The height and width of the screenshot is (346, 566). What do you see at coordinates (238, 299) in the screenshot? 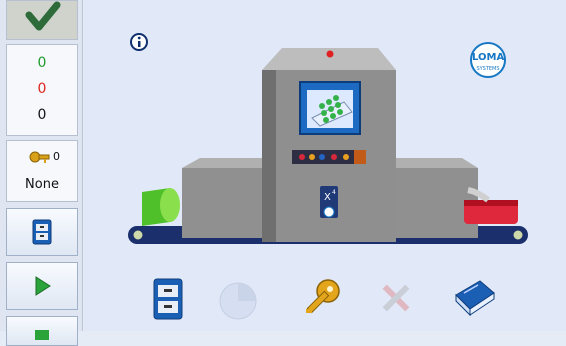
I see `pie-chart-icon` at bounding box center [238, 299].